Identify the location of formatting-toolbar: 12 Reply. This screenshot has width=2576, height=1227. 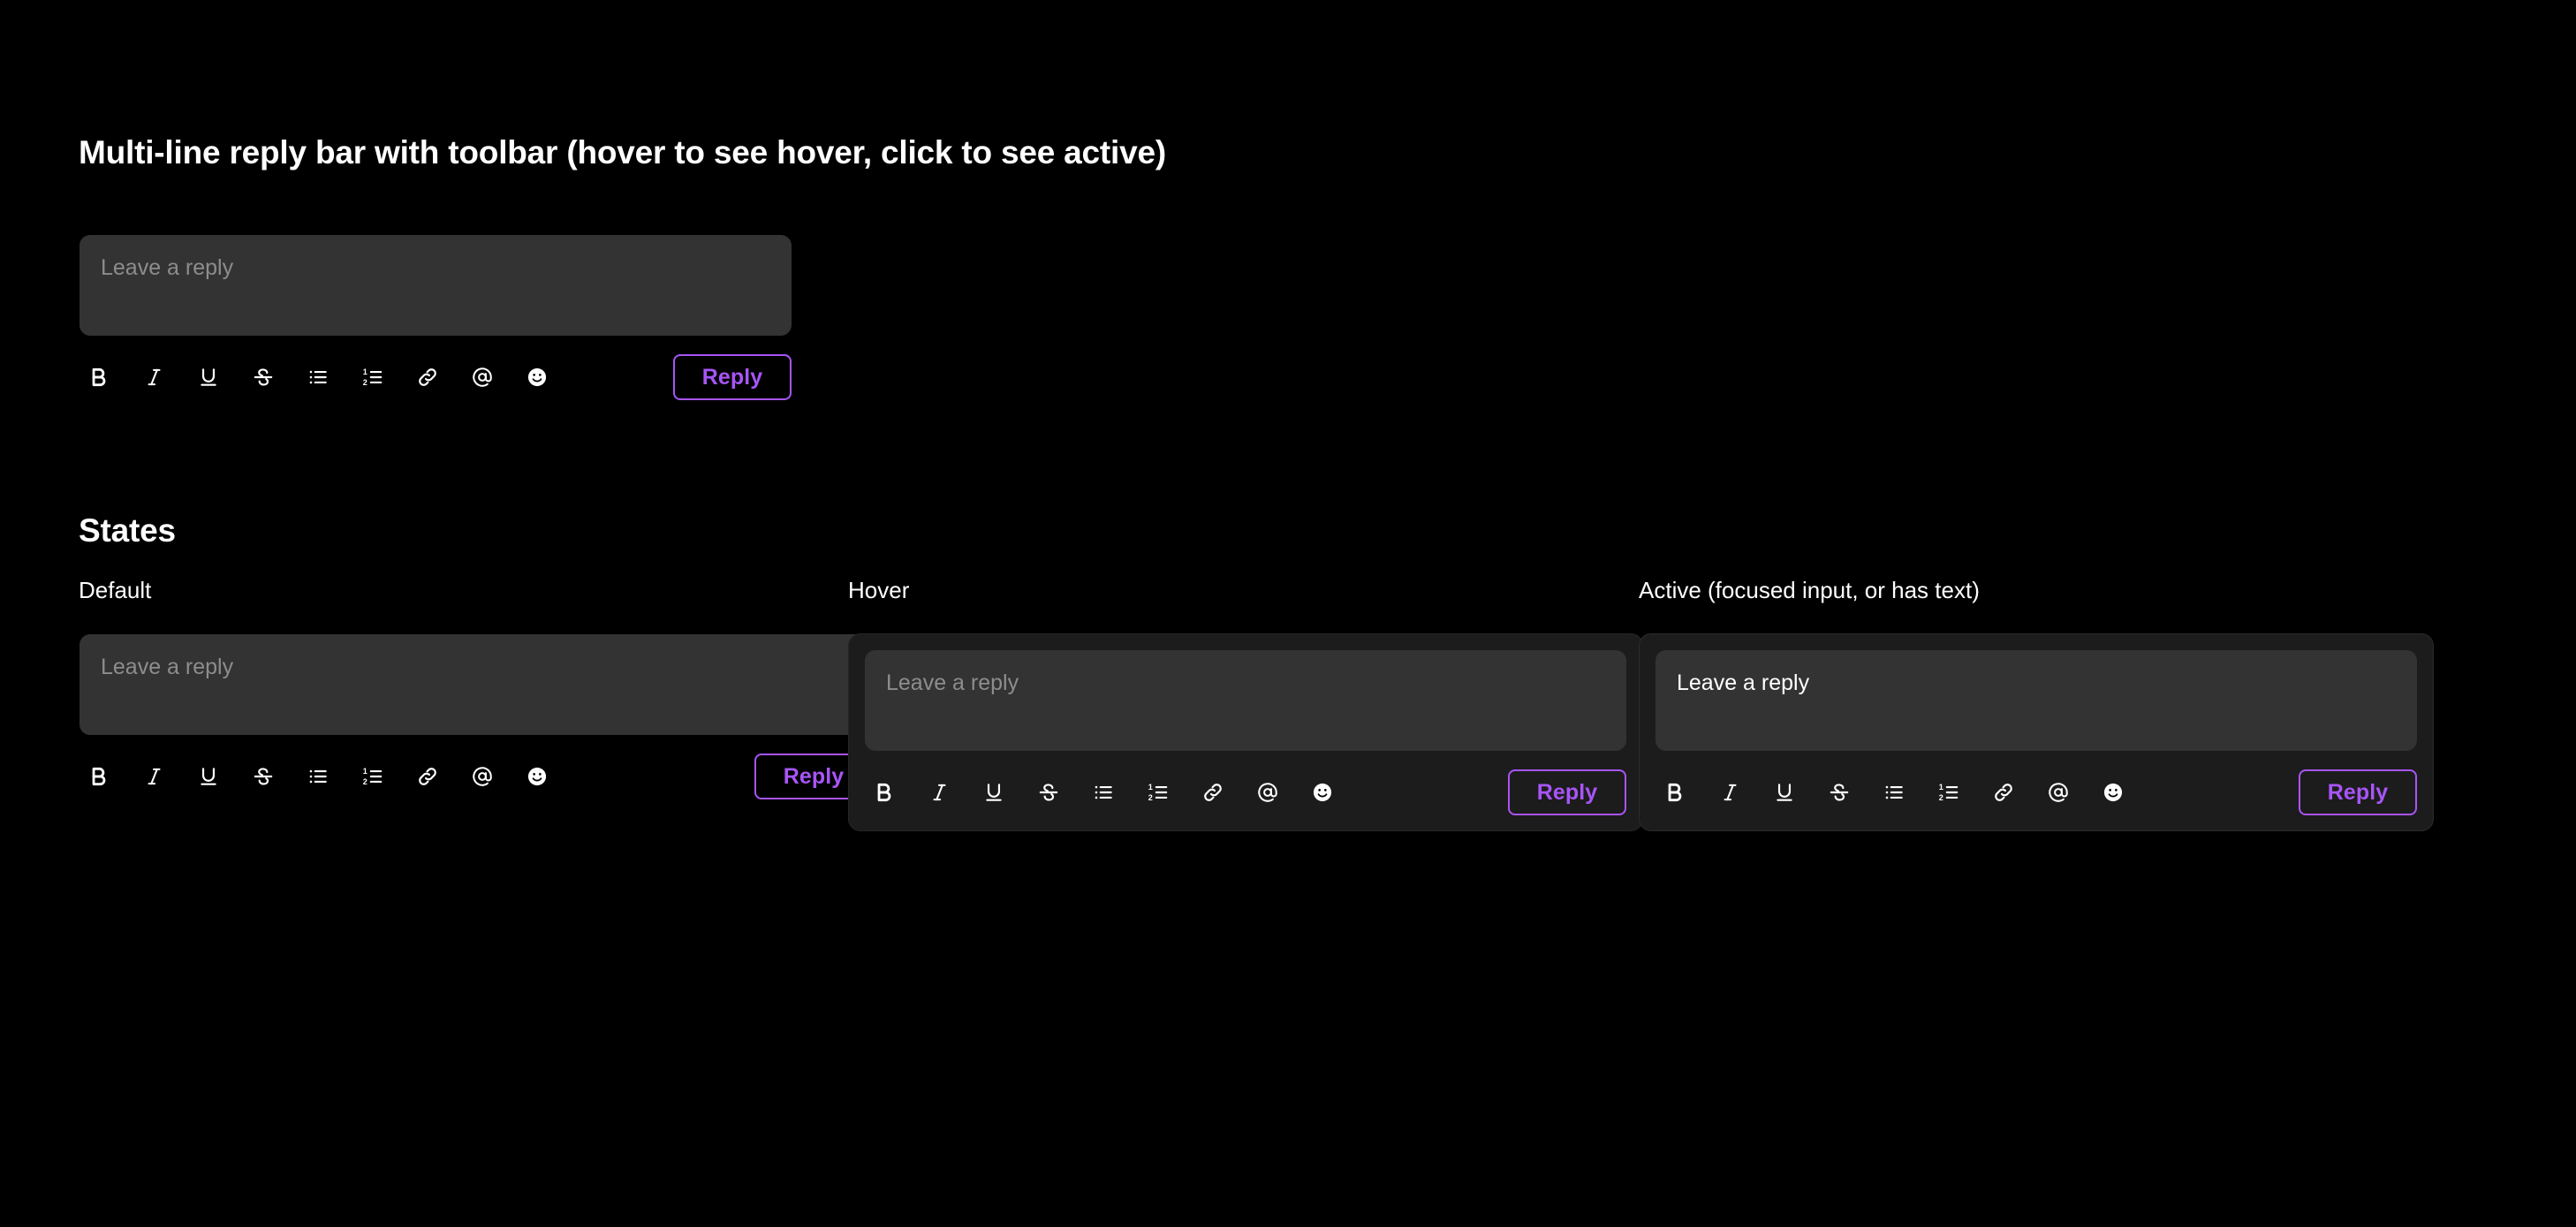
(436, 377).